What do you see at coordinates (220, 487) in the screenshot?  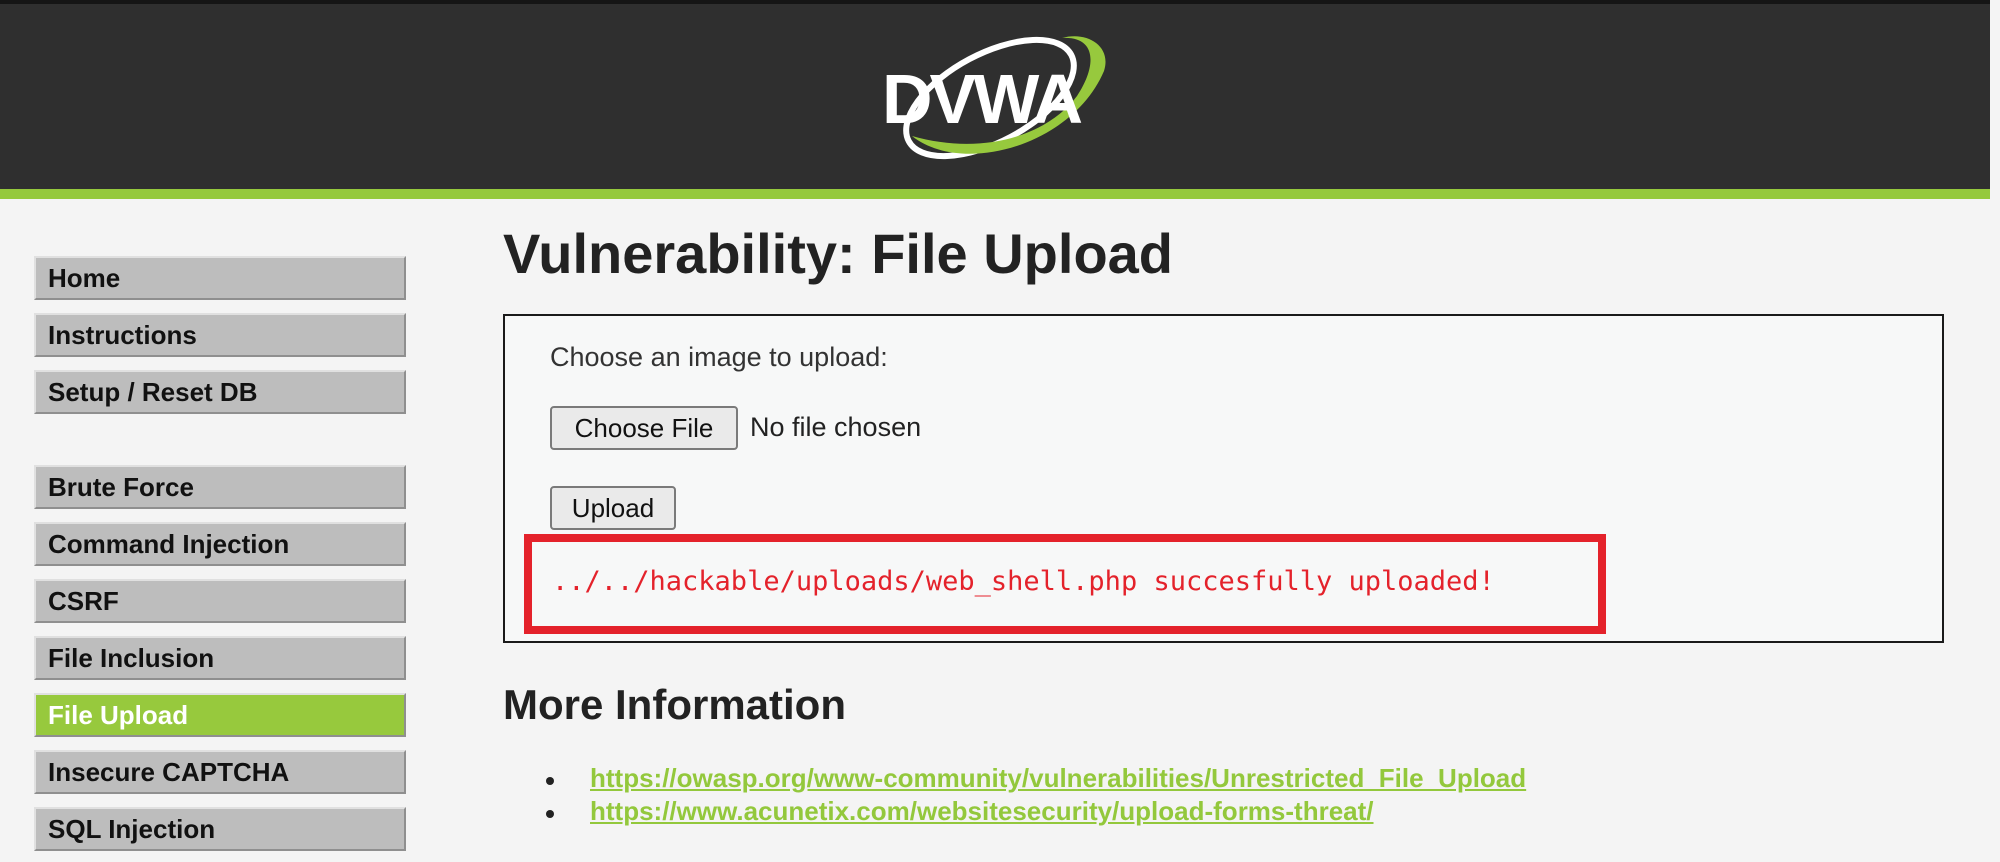 I see `nav-item-brute-force: Brute Force` at bounding box center [220, 487].